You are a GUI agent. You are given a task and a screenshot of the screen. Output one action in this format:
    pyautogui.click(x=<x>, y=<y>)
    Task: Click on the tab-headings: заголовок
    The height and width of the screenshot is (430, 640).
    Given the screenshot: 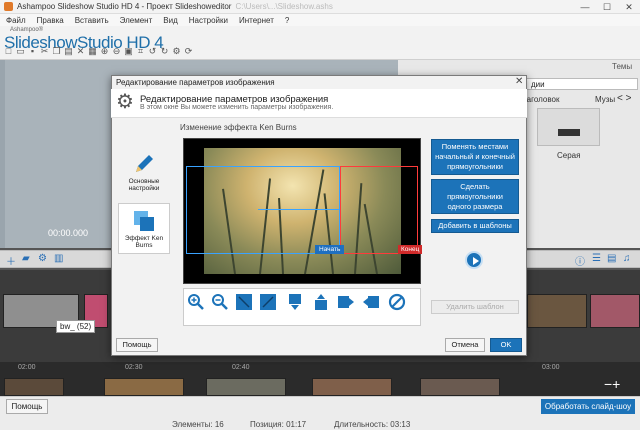 What is the action you would take?
    pyautogui.click(x=541, y=99)
    